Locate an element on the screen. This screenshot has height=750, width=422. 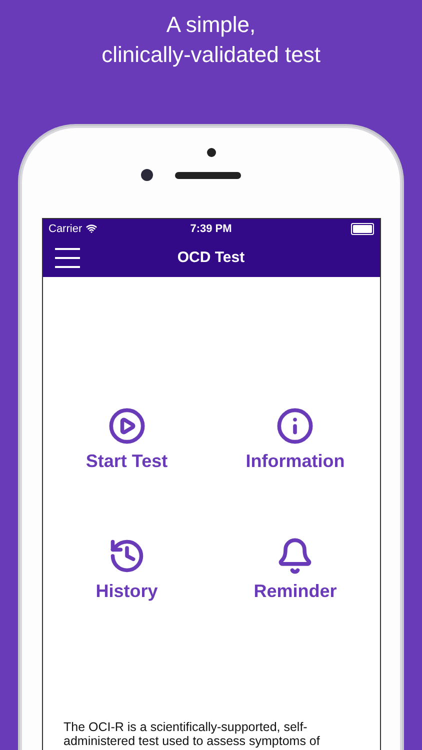
menu-tile-button: Start Test is located at coordinates (127, 439).